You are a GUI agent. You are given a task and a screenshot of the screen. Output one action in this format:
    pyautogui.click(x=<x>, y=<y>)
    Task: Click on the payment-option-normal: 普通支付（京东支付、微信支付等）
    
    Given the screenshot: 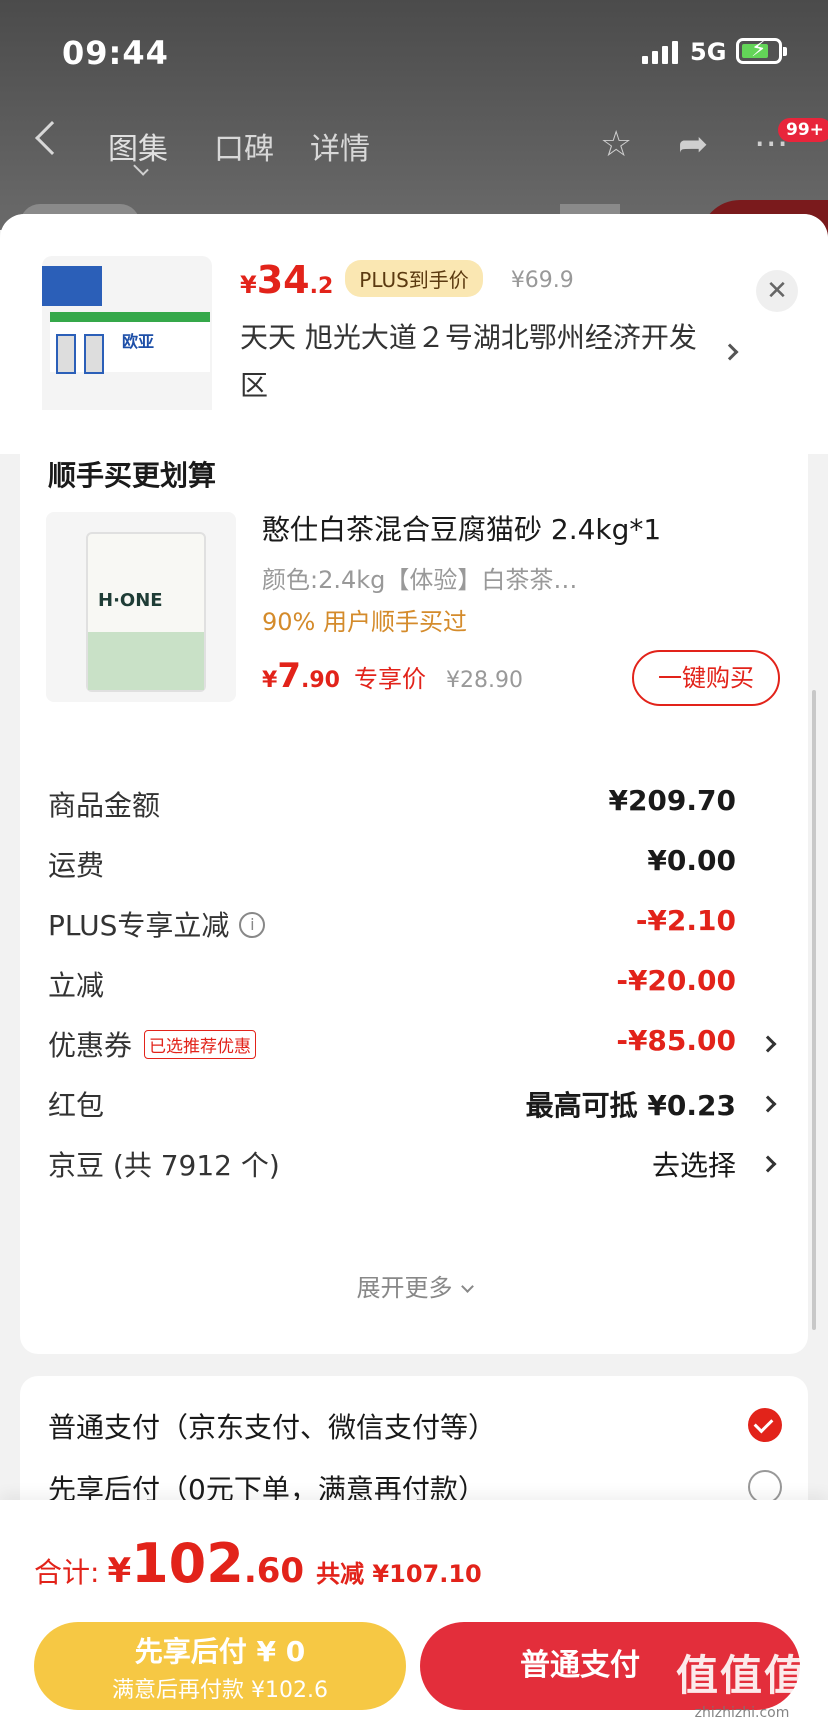 What is the action you would take?
    pyautogui.click(x=414, y=1424)
    